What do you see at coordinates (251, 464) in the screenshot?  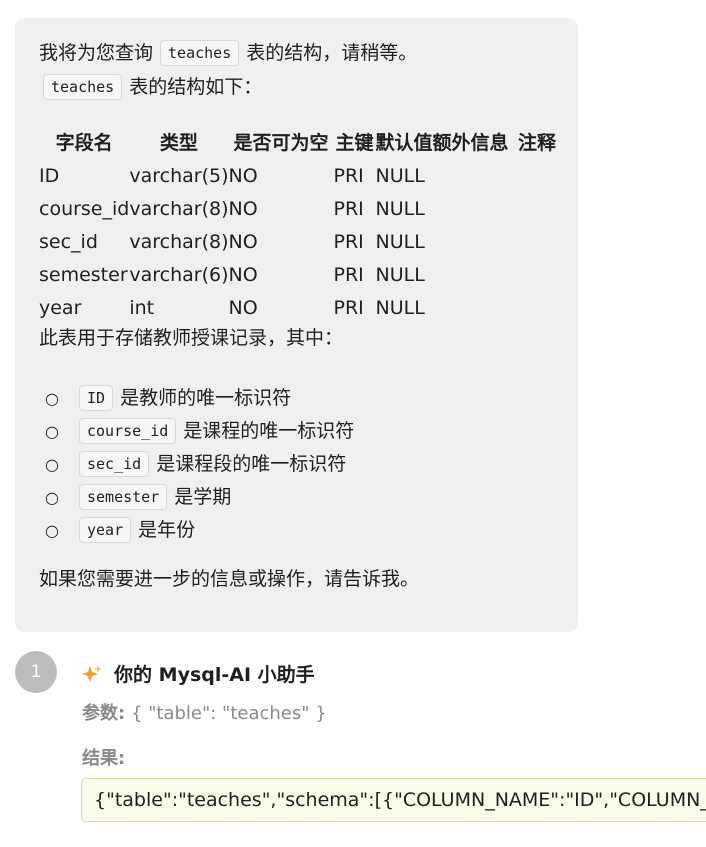 I see `note-text: 是课程段的唯一标识符` at bounding box center [251, 464].